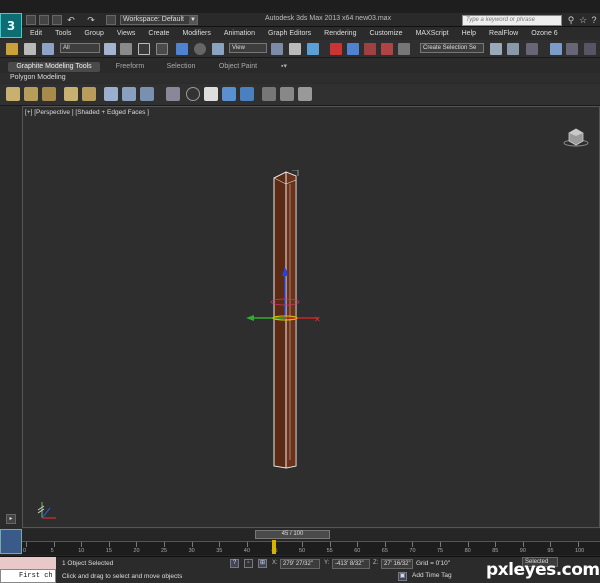  What do you see at coordinates (159, 20) in the screenshot?
I see `workspace-dropdown: Workspace: Default ▼` at bounding box center [159, 20].